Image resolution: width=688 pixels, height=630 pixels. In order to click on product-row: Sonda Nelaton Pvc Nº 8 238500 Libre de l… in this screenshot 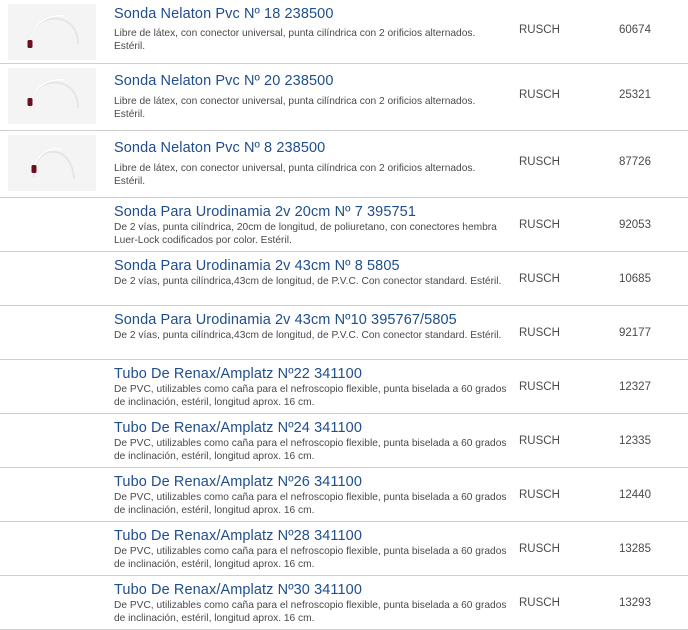, I will do `click(344, 164)`.